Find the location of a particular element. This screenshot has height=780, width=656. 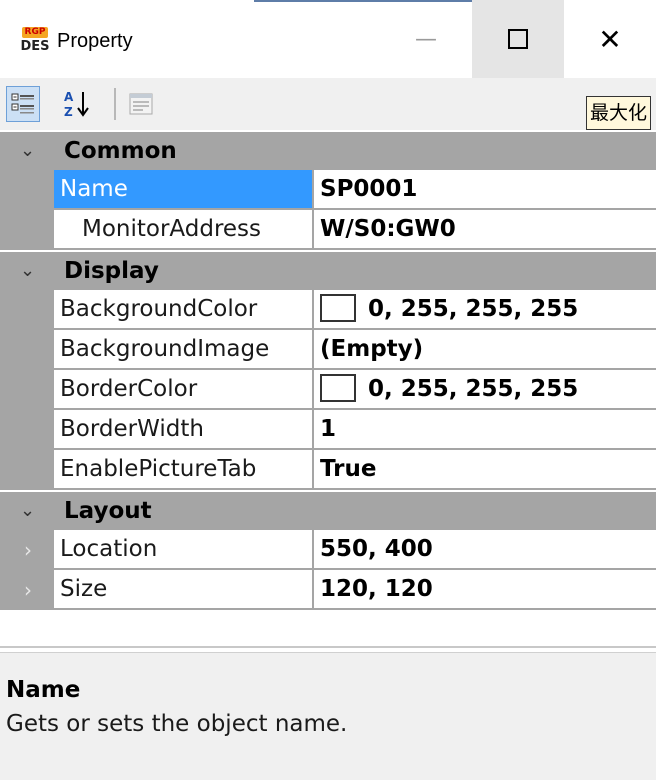

close-button: ✕ is located at coordinates (610, 39).